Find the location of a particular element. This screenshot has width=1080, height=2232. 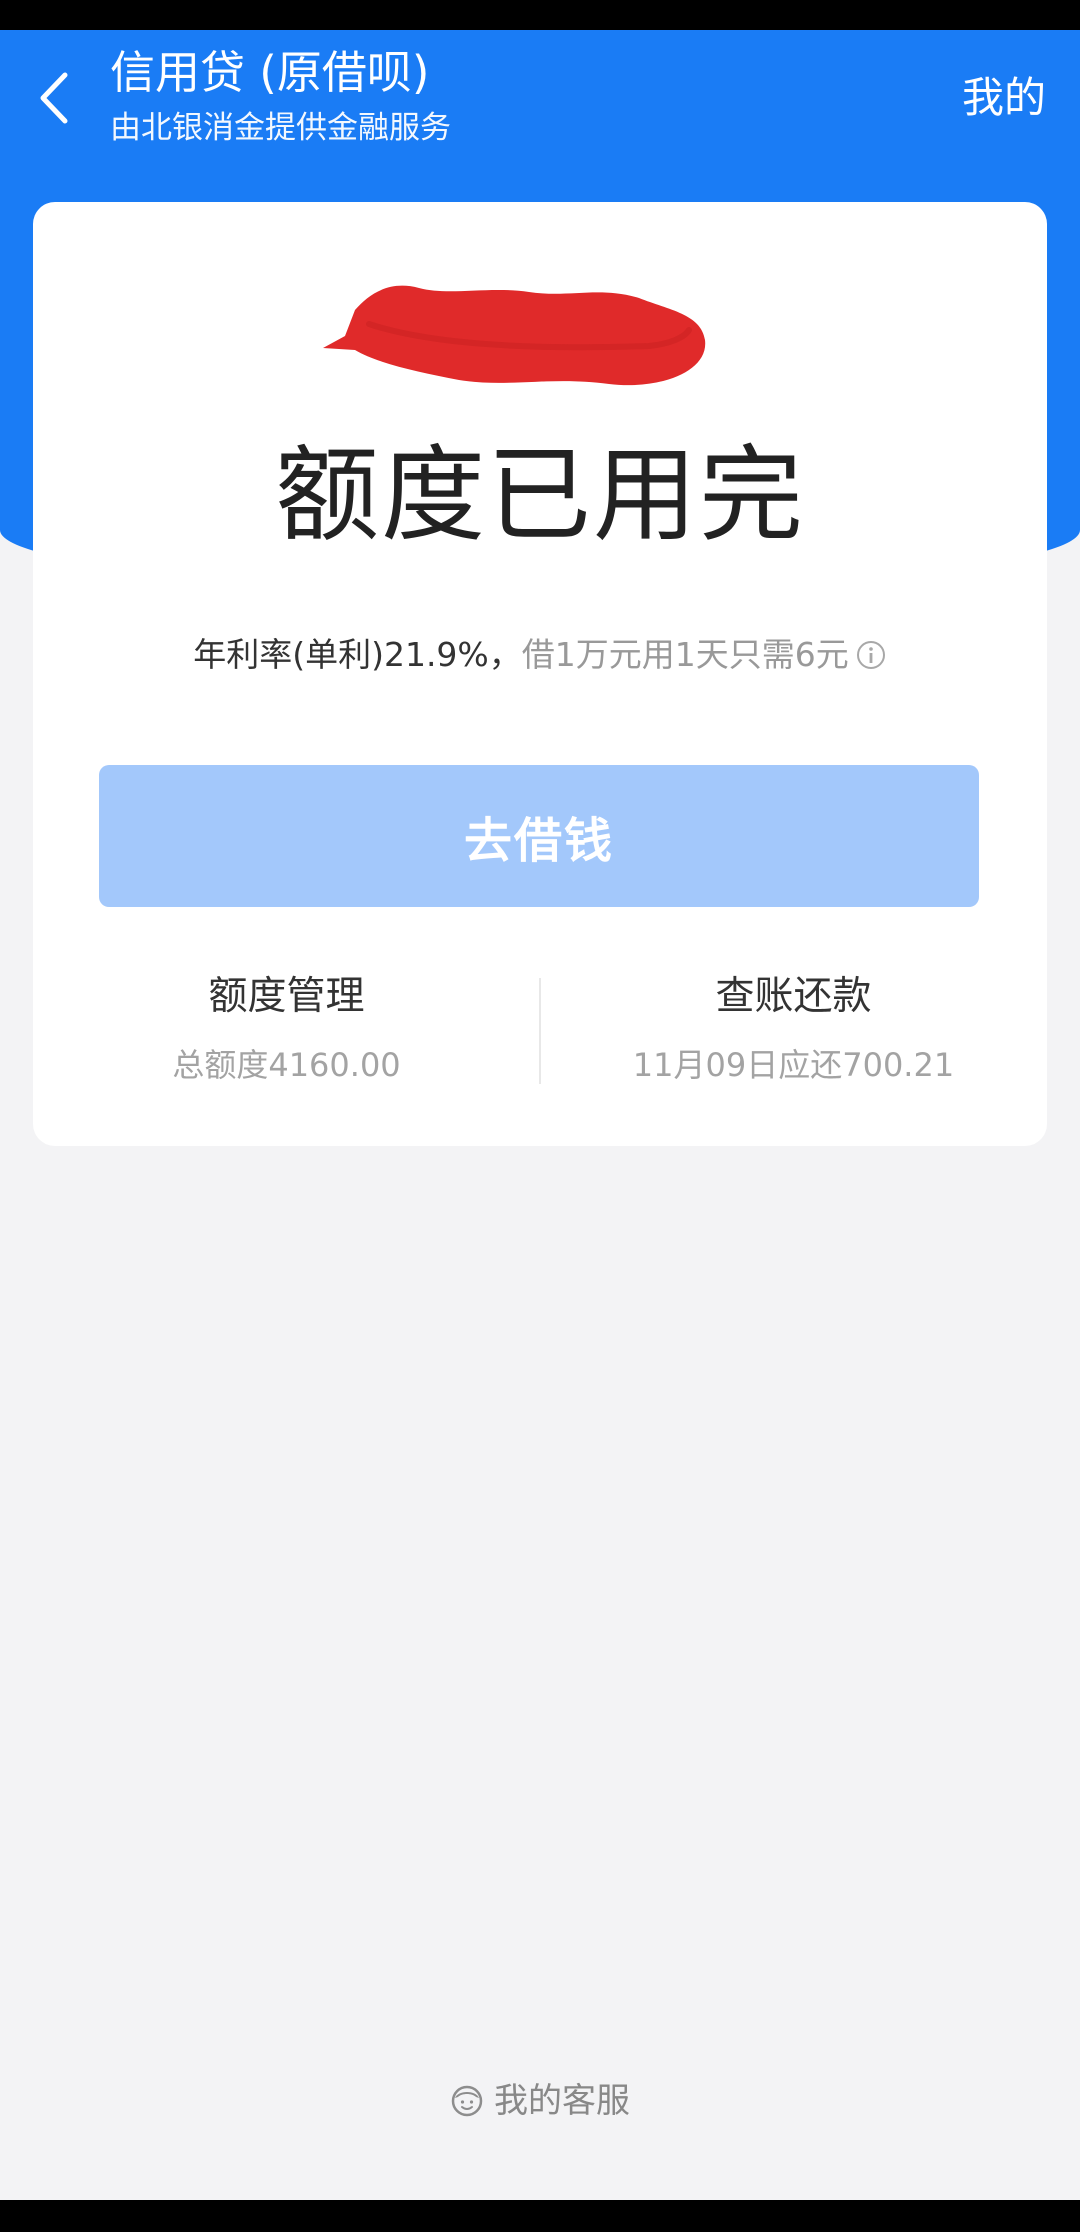

info-icon is located at coordinates (871, 655).